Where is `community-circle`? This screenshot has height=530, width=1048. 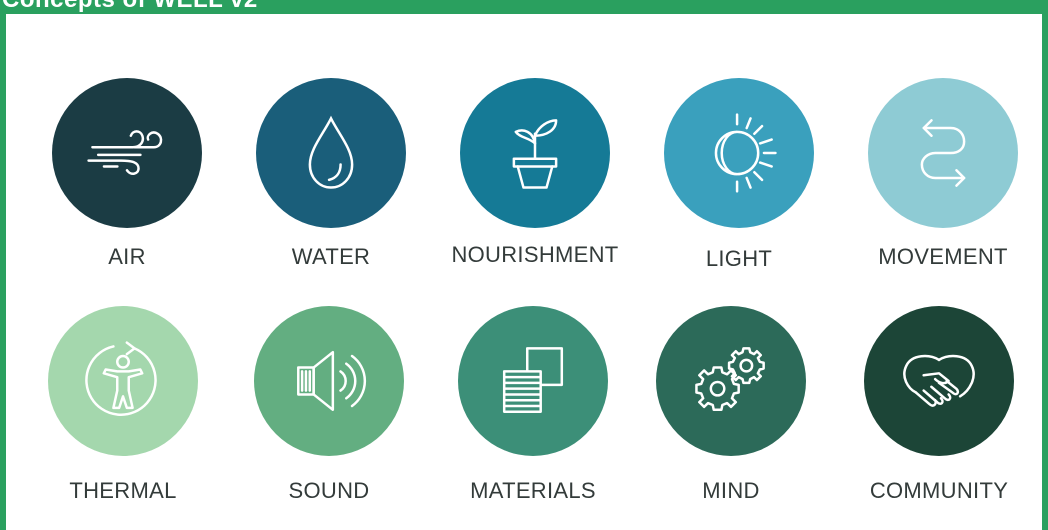
community-circle is located at coordinates (939, 381).